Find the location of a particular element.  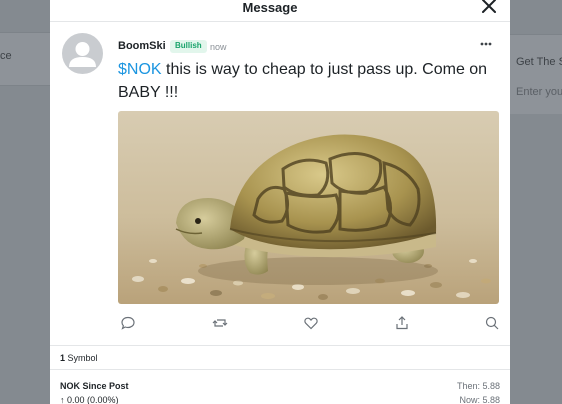

background-right-card is located at coordinates (536, 74).